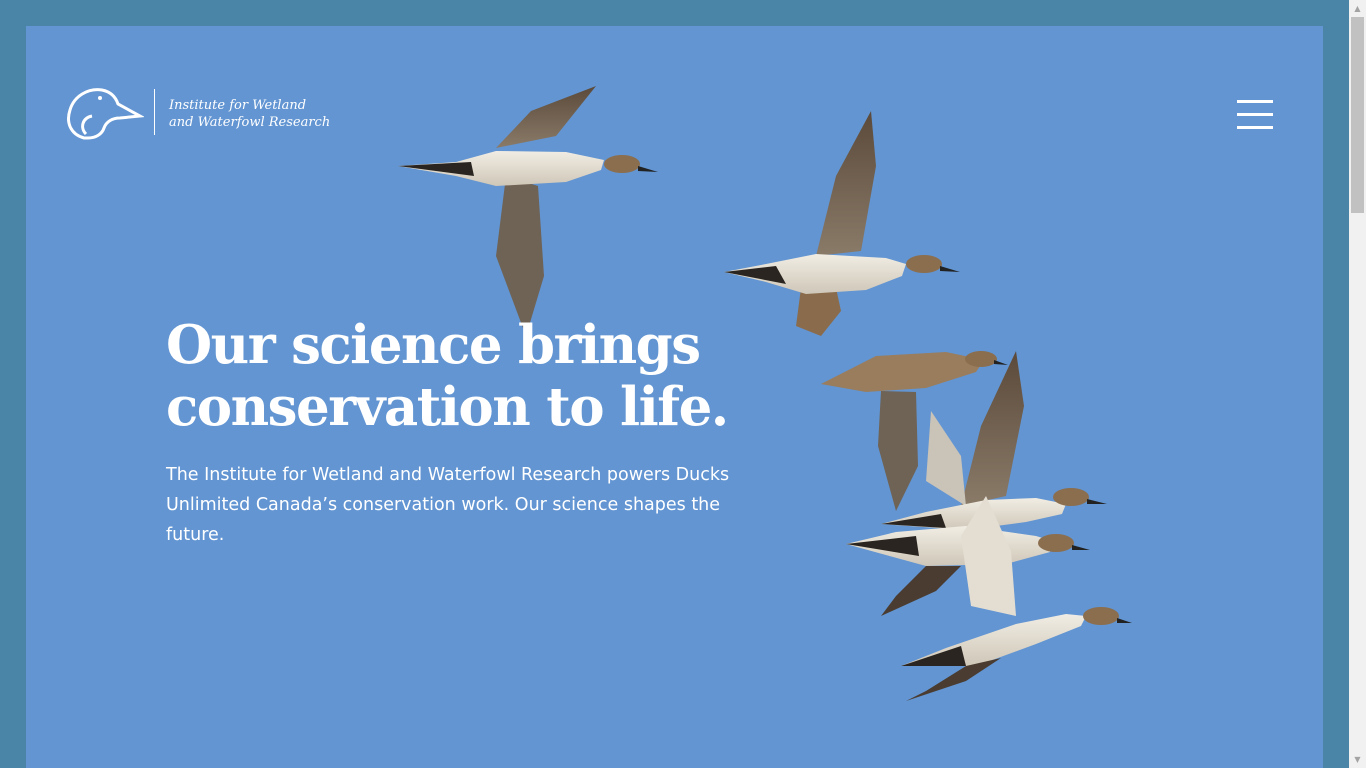 This screenshot has width=1366, height=768. I want to click on headline-line-2: conservation to life., so click(447, 407).